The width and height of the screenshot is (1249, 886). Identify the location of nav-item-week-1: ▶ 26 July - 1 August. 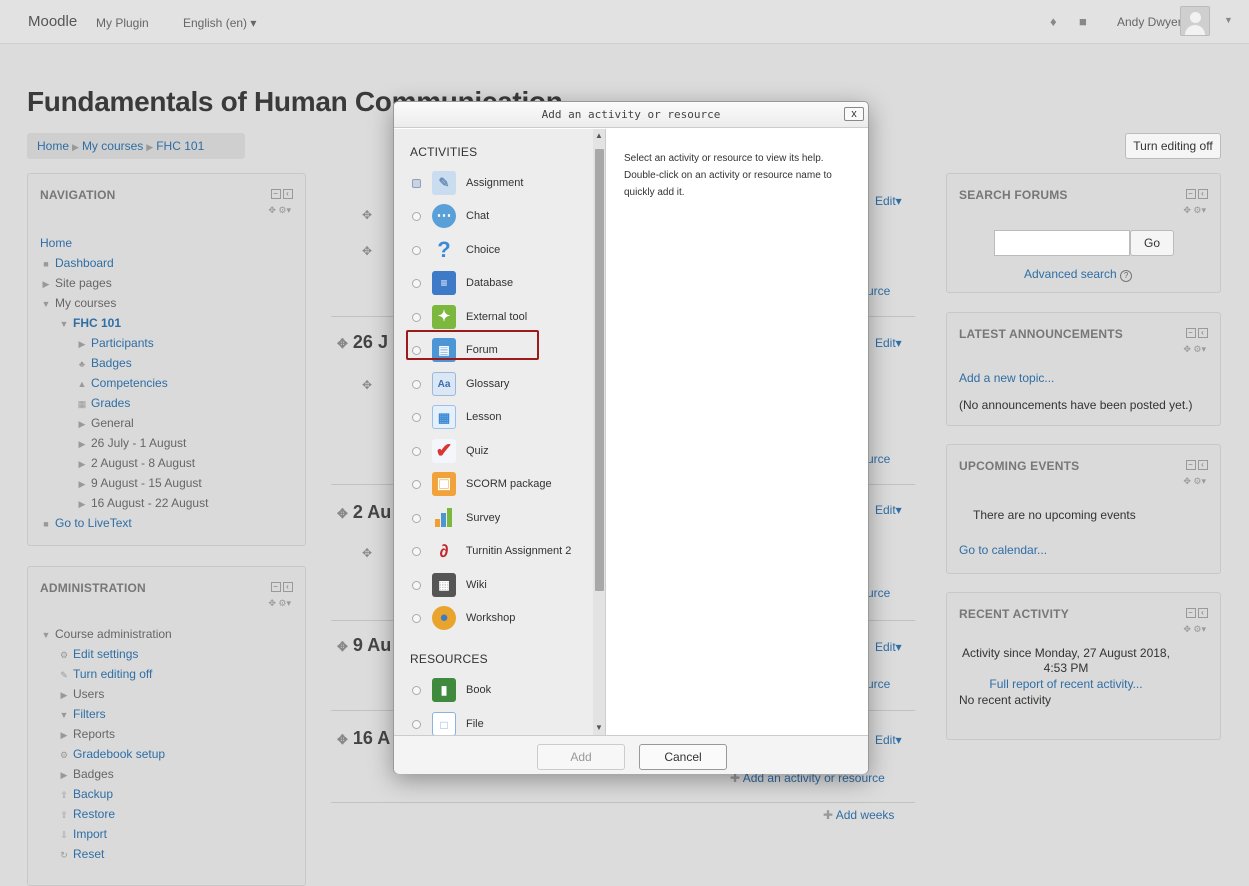
(124, 443).